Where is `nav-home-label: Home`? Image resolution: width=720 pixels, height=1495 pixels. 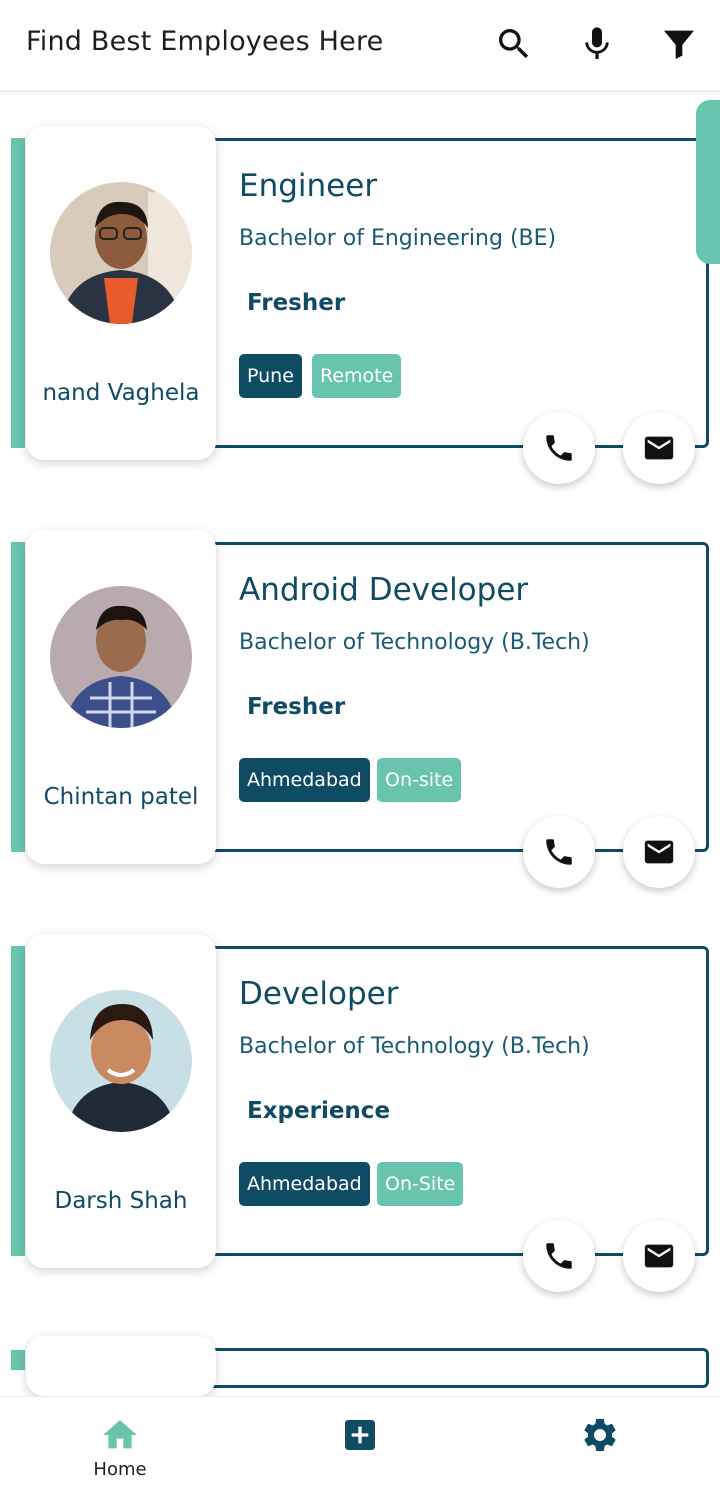 nav-home-label: Home is located at coordinates (120, 1469).